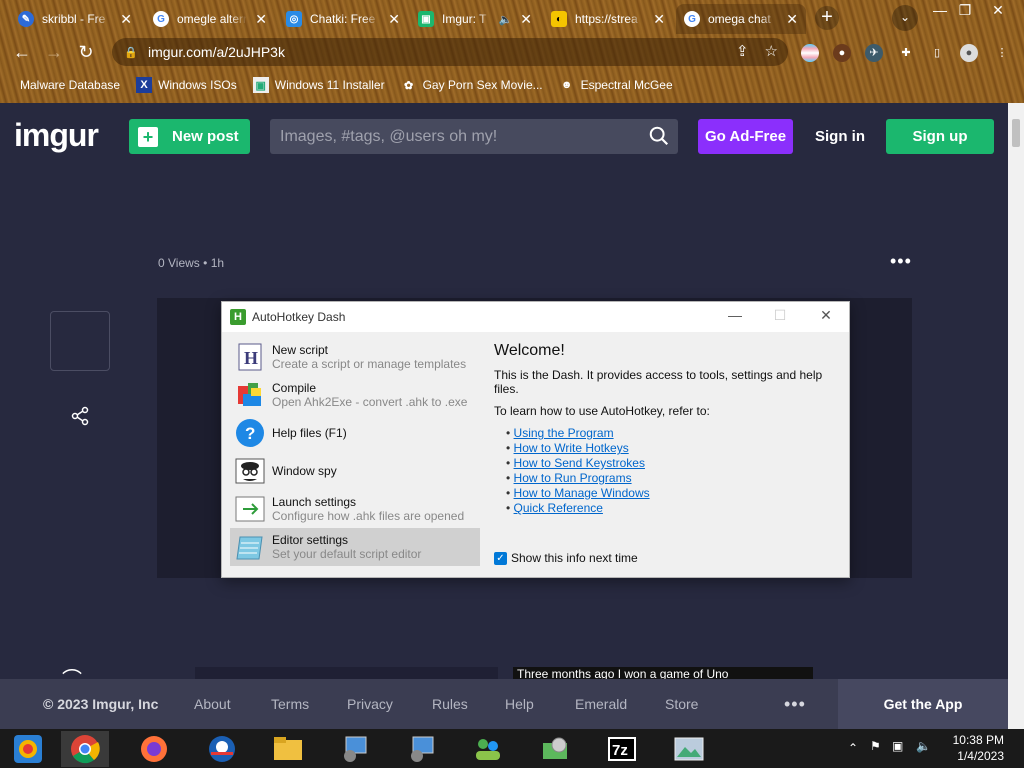 Image resolution: width=1024 pixels, height=768 pixels. What do you see at coordinates (75, 19) in the screenshot?
I see `tab-skribbl: ✎ skribbl - Fre ✕` at bounding box center [75, 19].